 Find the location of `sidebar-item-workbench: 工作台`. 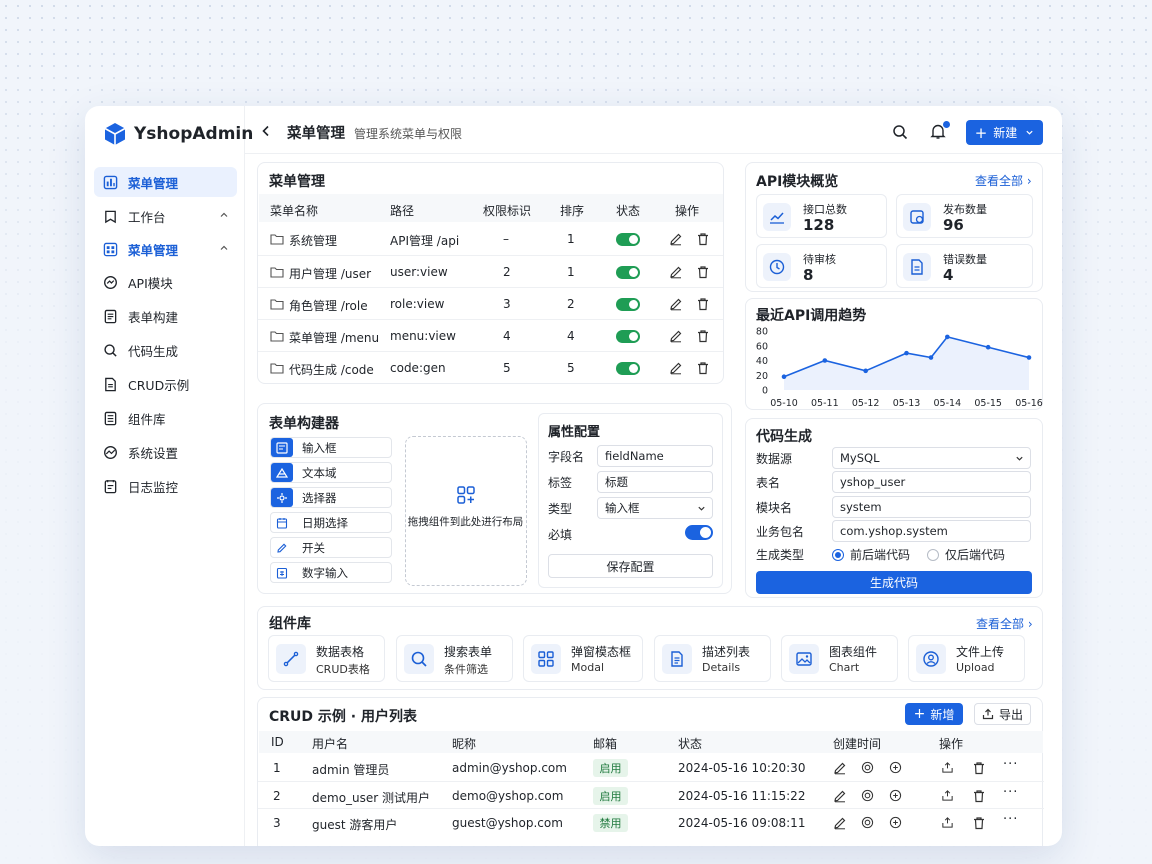

sidebar-item-workbench: 工作台 is located at coordinates (165, 216).